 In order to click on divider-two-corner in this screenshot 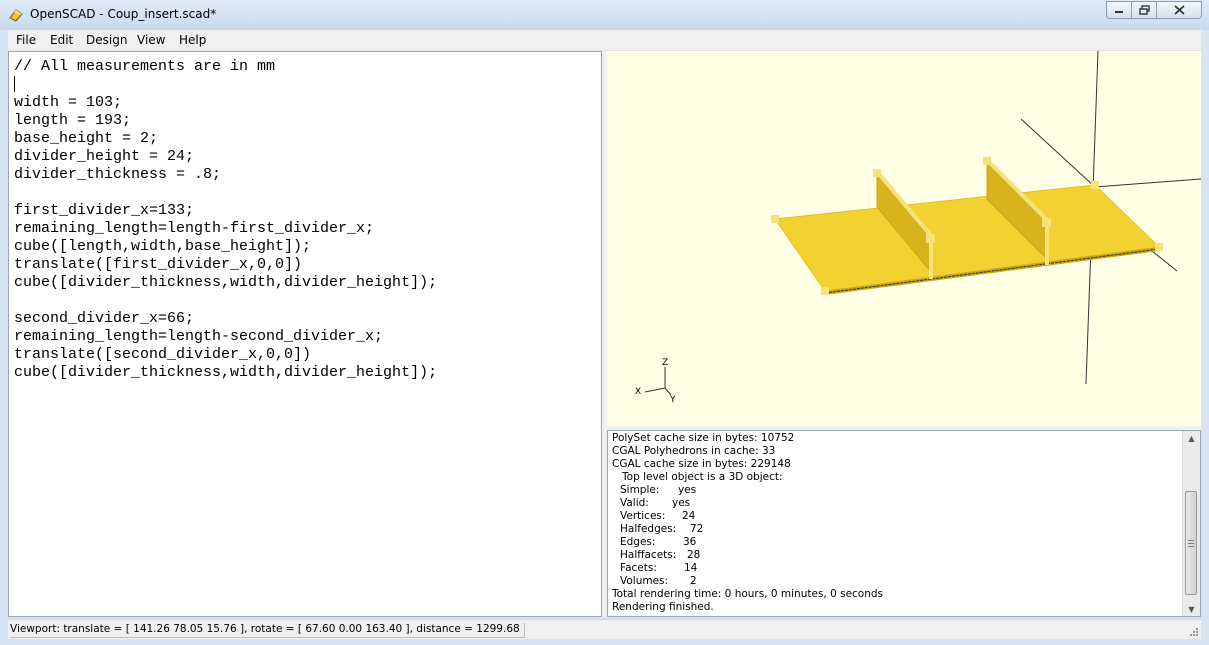, I will do `click(1046, 222)`.